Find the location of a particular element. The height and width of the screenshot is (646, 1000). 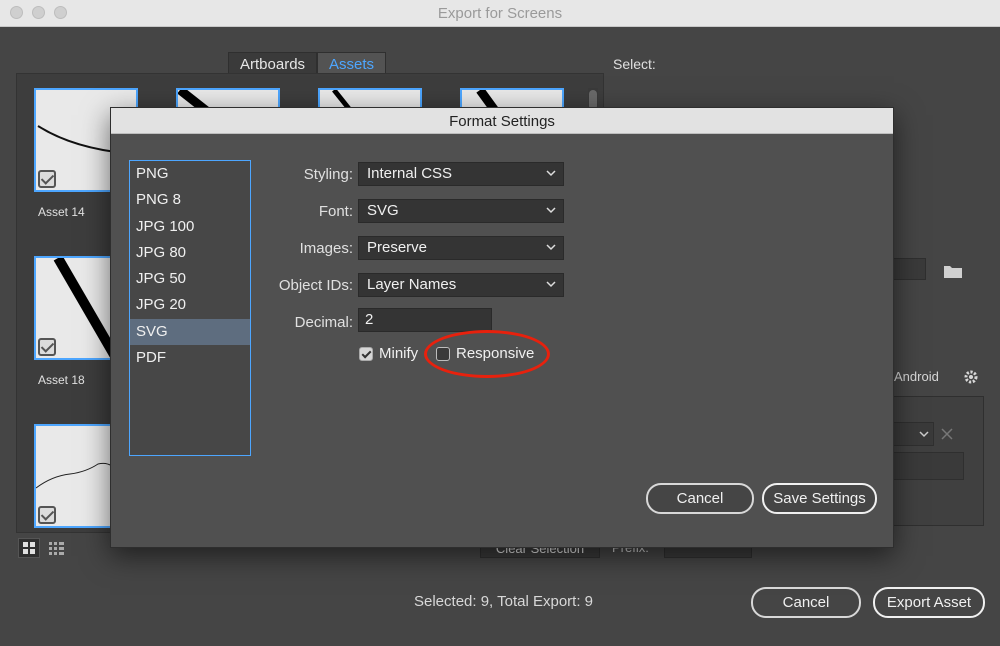

decimal-label: Decimal: is located at coordinates (323, 322).